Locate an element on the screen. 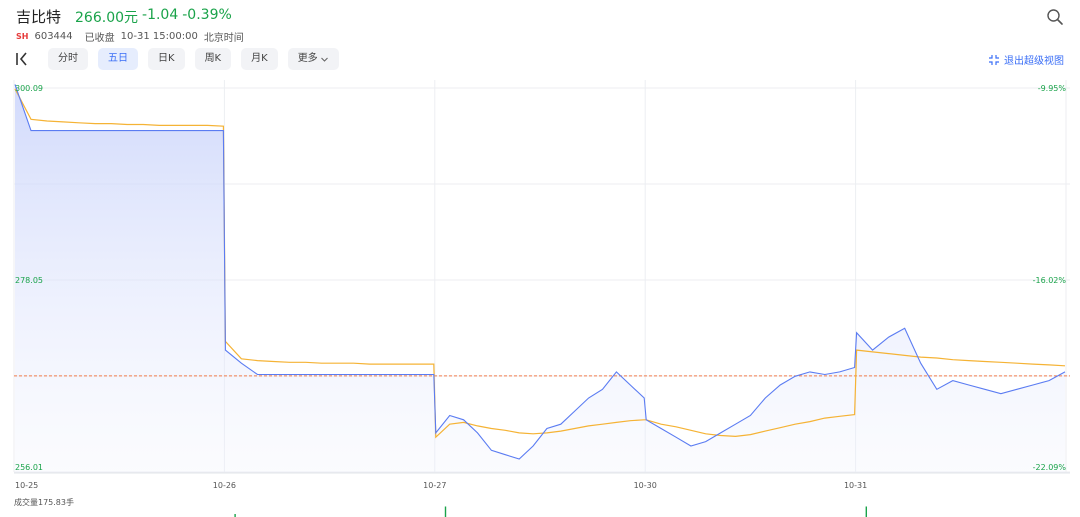 This screenshot has width=1080, height=517. price-change-percent: -0.39% is located at coordinates (207, 15).